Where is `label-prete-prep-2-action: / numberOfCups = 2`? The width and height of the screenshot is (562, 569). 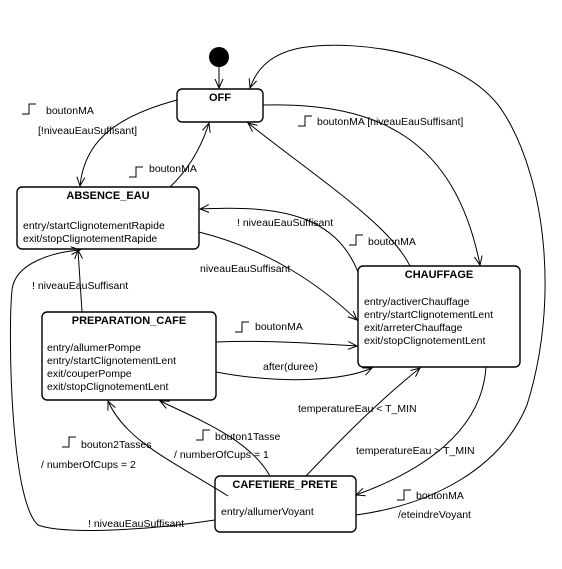
label-prete-prep-2-action: / numberOfCups = 2 is located at coordinates (88, 465).